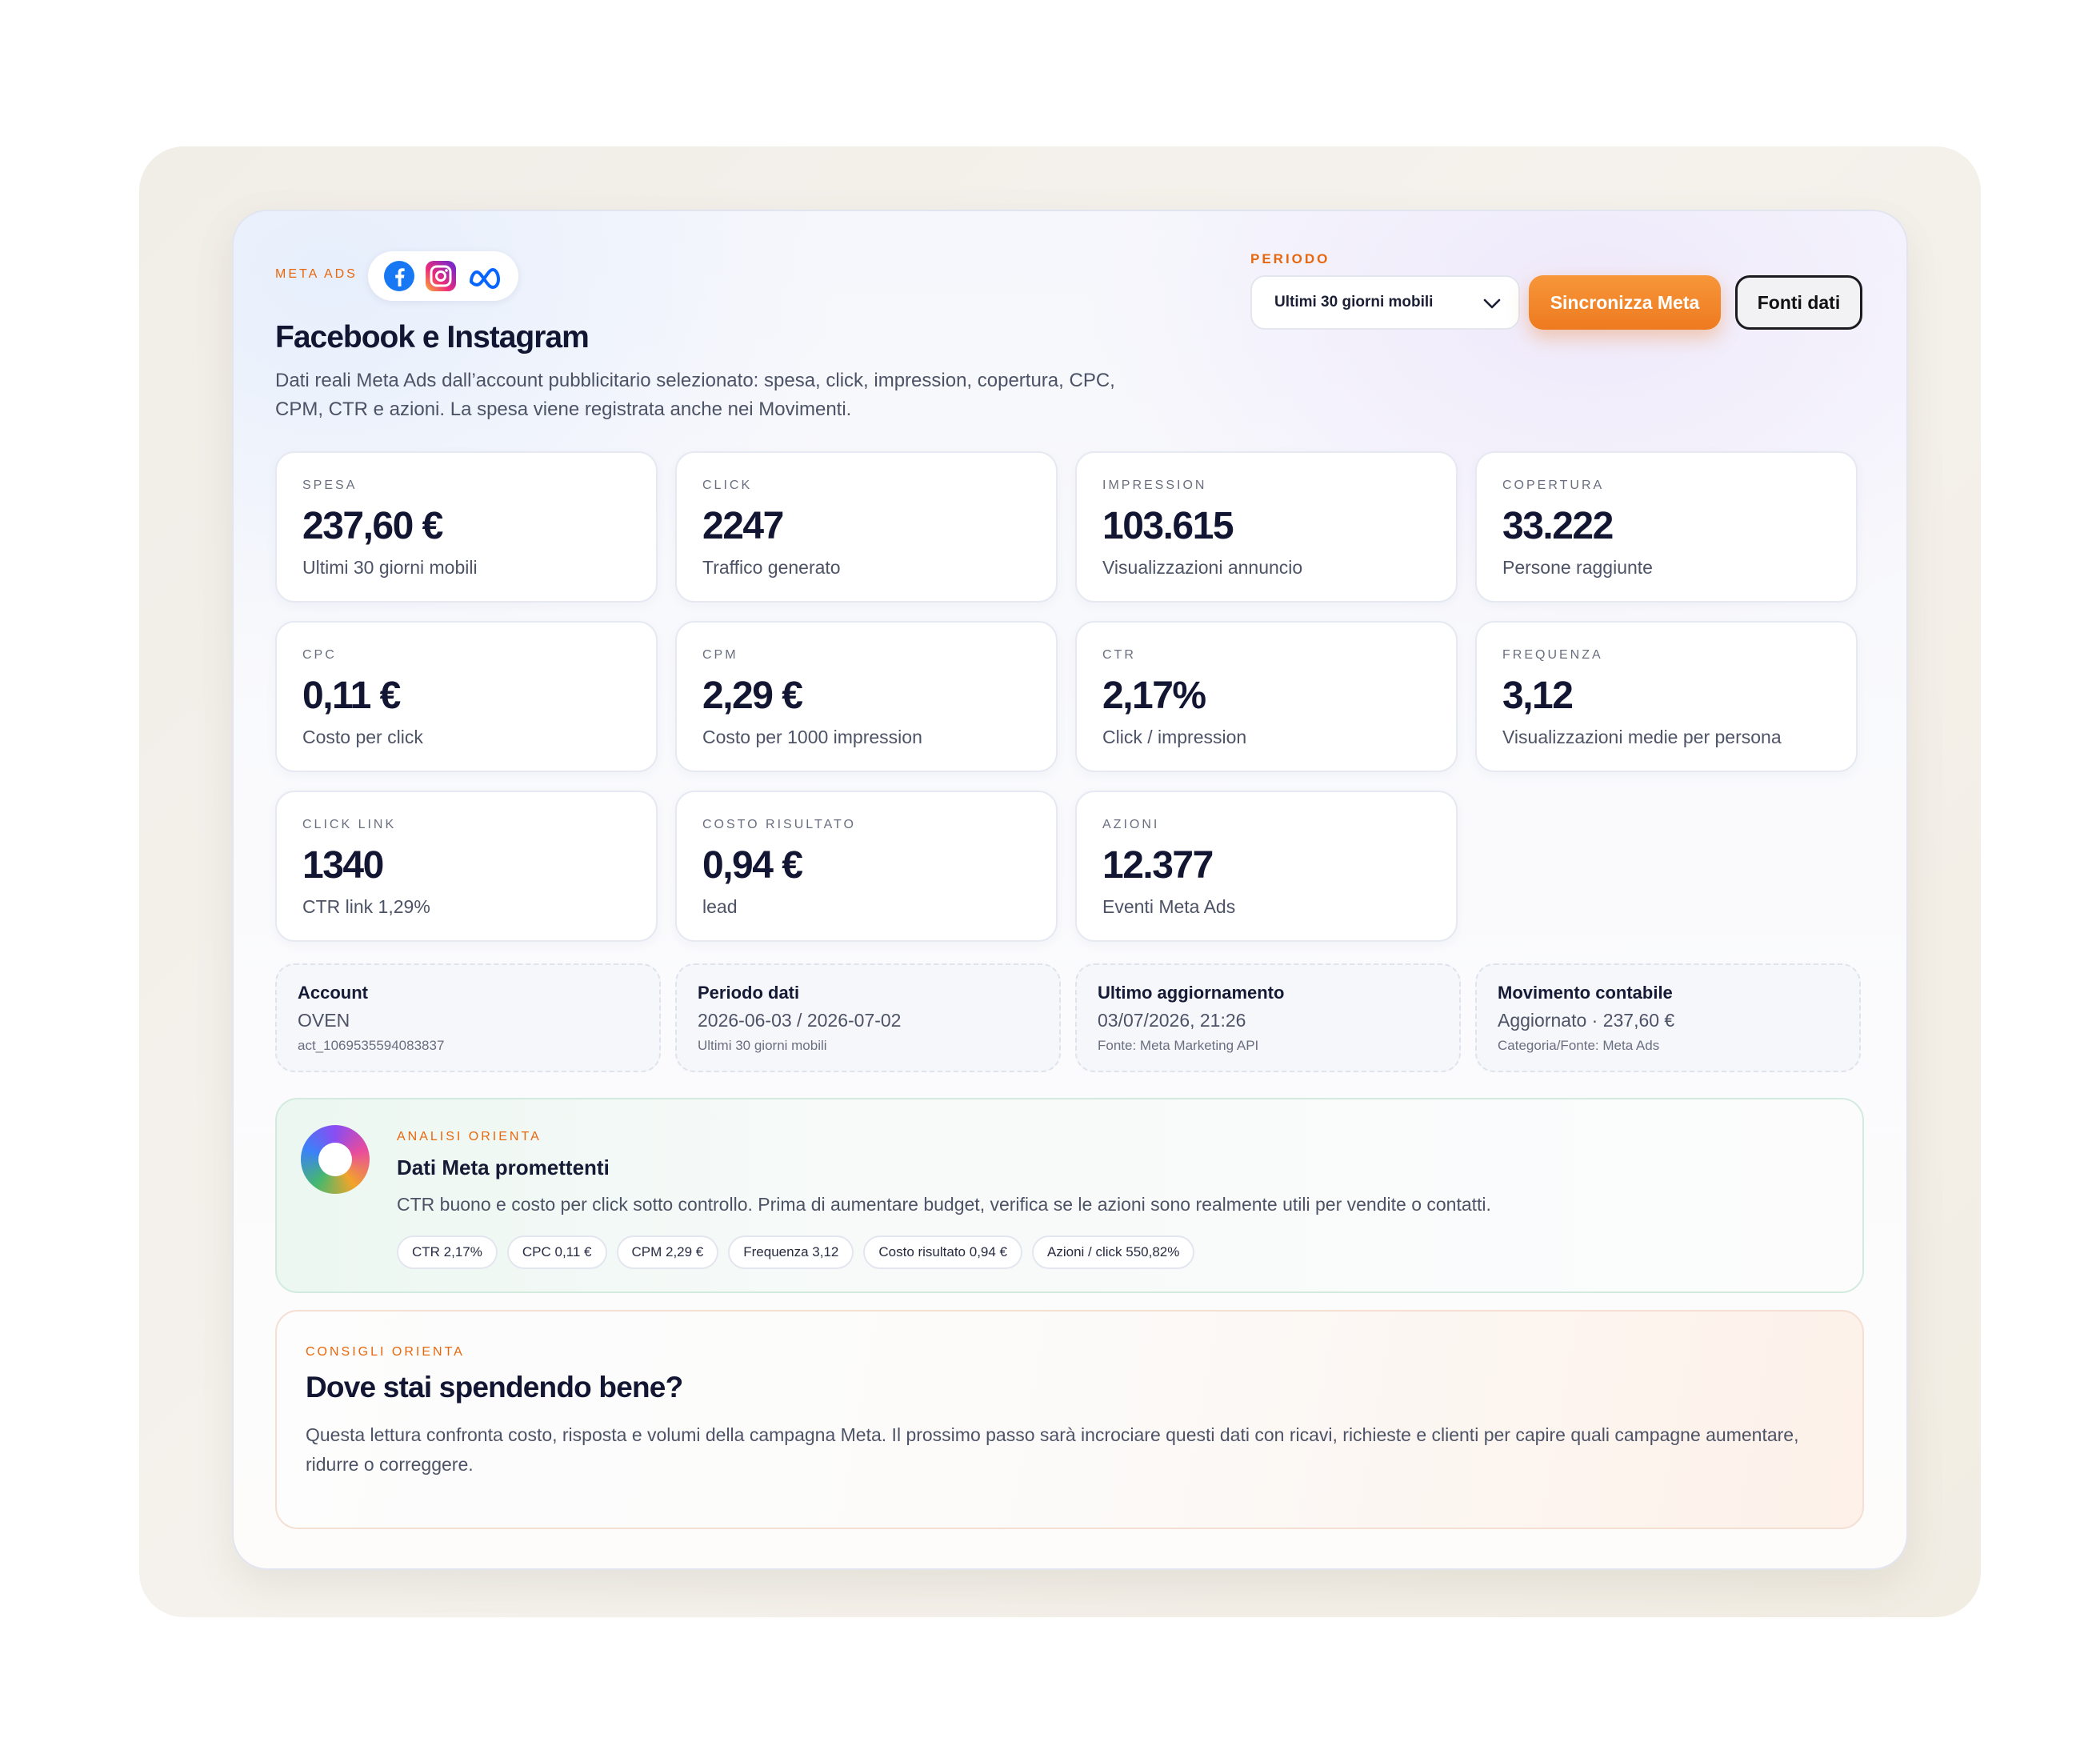 This screenshot has width=2100, height=1750. I want to click on metric-chip: CTR 2,17%, so click(447, 1252).